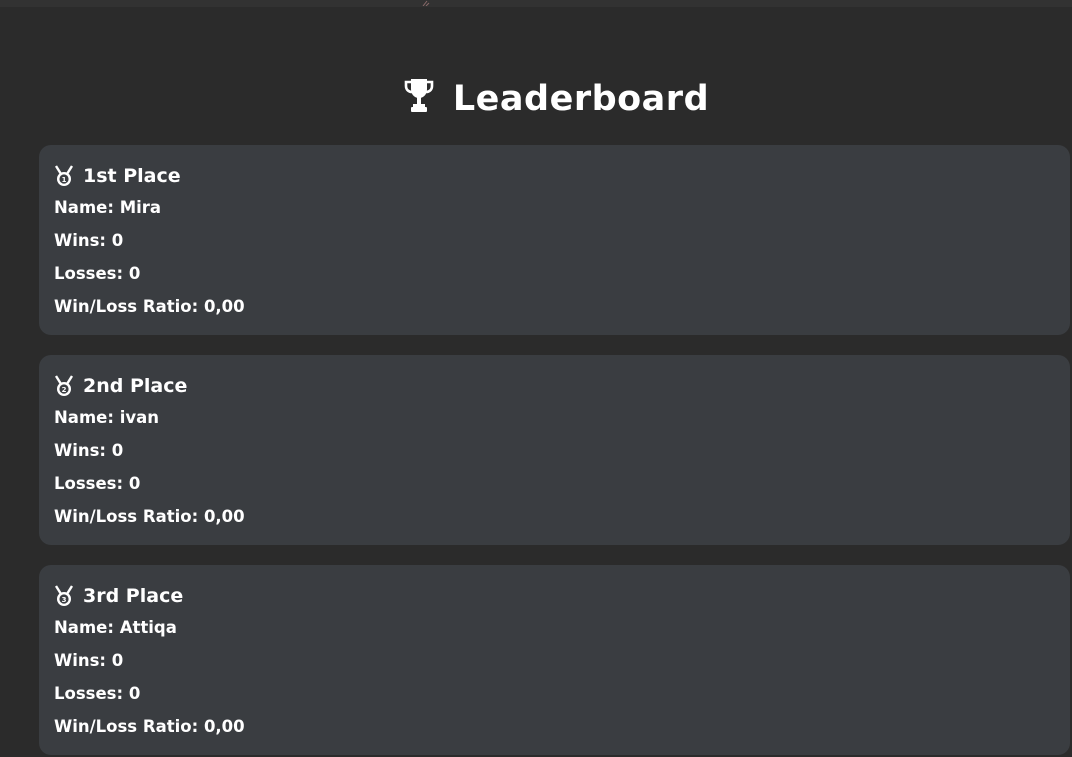 The height and width of the screenshot is (757, 1072). What do you see at coordinates (536, 3) in the screenshot?
I see `browser-top-strip` at bounding box center [536, 3].